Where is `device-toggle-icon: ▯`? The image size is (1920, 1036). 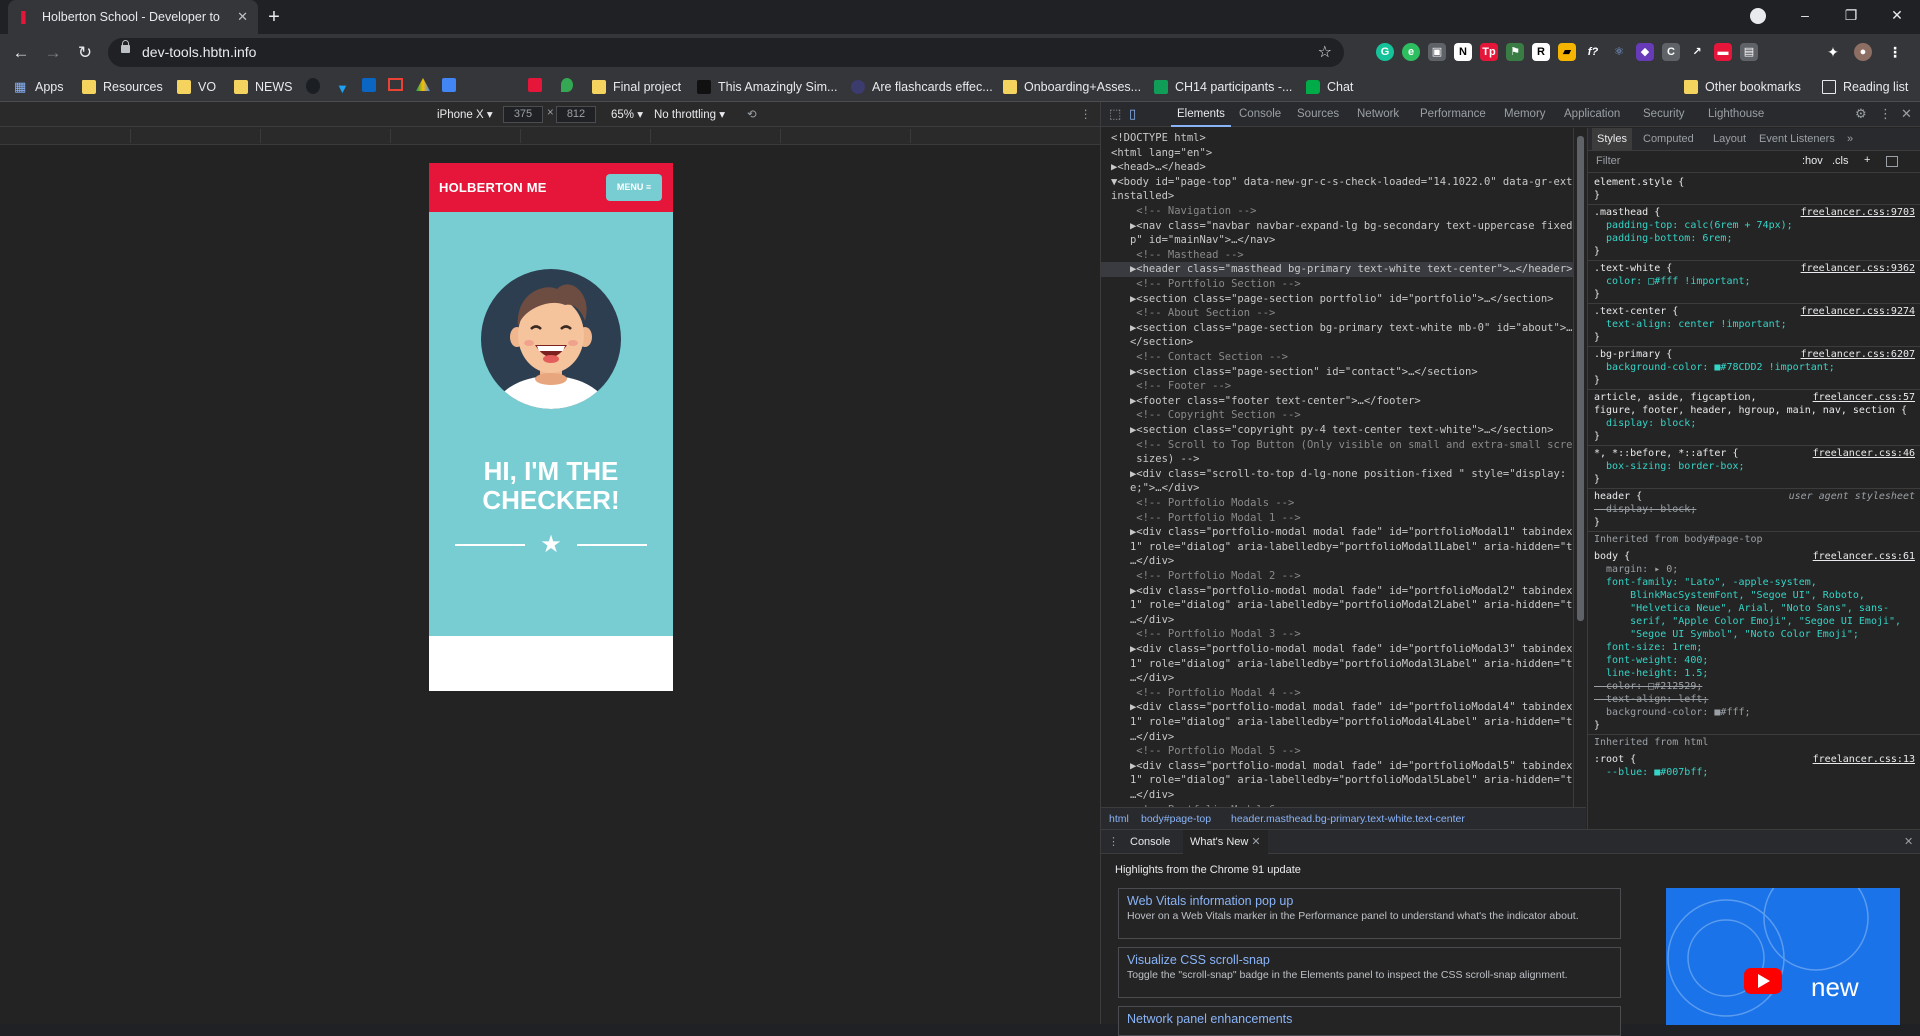 device-toggle-icon: ▯ is located at coordinates (1132, 114).